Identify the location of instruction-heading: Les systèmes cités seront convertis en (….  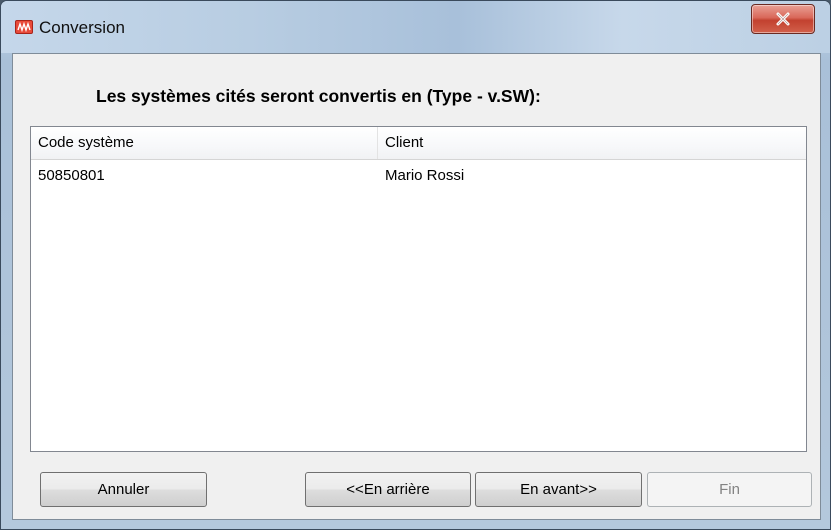
(318, 96).